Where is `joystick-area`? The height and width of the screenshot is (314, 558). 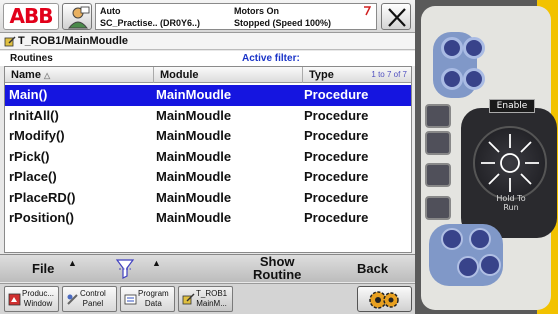 joystick-area is located at coordinates (509, 173).